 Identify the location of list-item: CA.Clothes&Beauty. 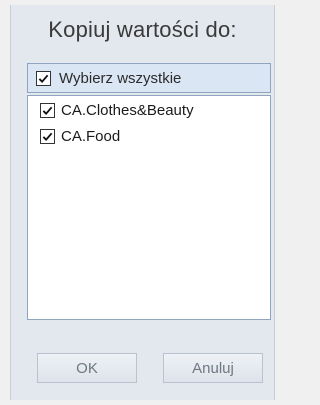
(149, 110).